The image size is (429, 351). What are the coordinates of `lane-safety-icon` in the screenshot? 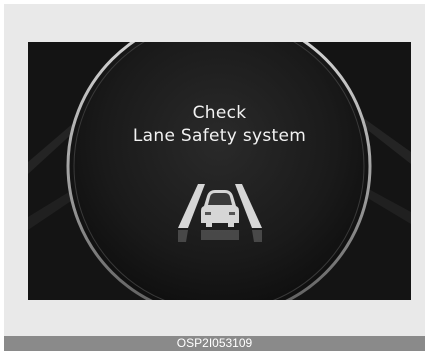 It's located at (220, 213).